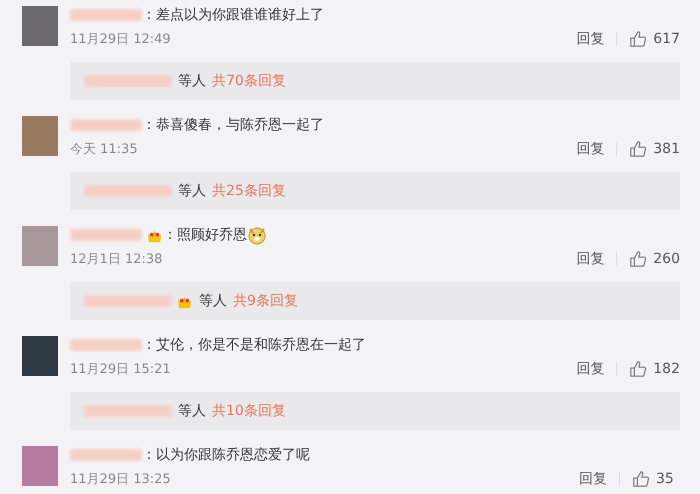 The image size is (700, 494). I want to click on like-count: 35, so click(665, 479).